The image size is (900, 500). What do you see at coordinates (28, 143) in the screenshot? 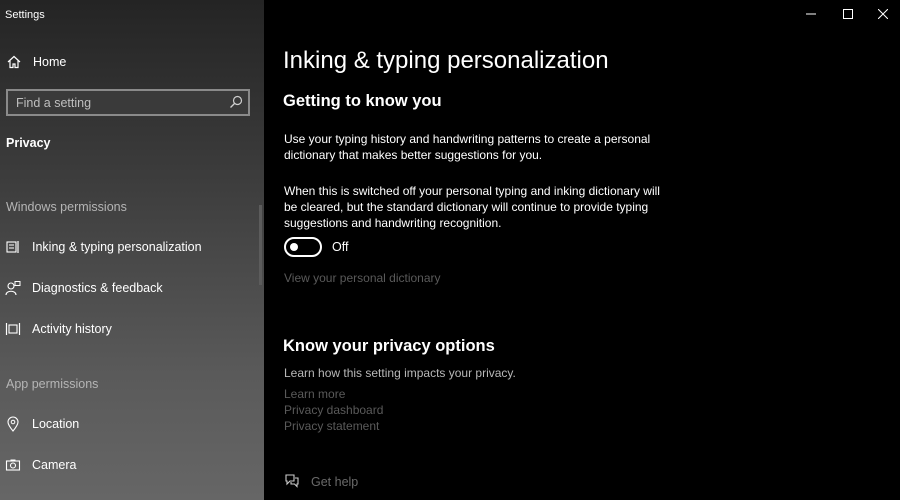
I see `current-section-label: Privacy` at bounding box center [28, 143].